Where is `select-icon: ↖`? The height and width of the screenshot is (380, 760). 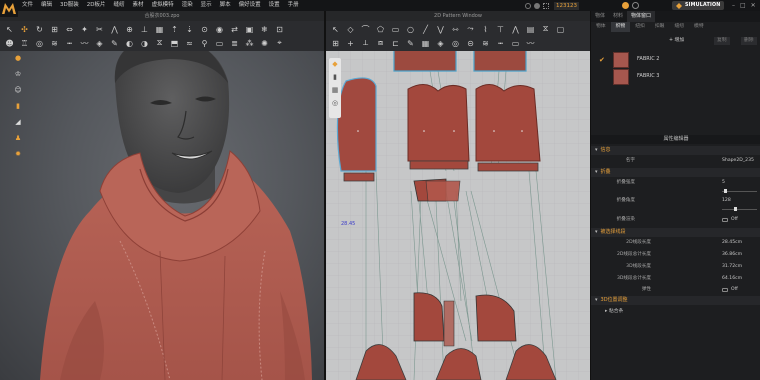
select-icon: ↖ is located at coordinates (9, 29).